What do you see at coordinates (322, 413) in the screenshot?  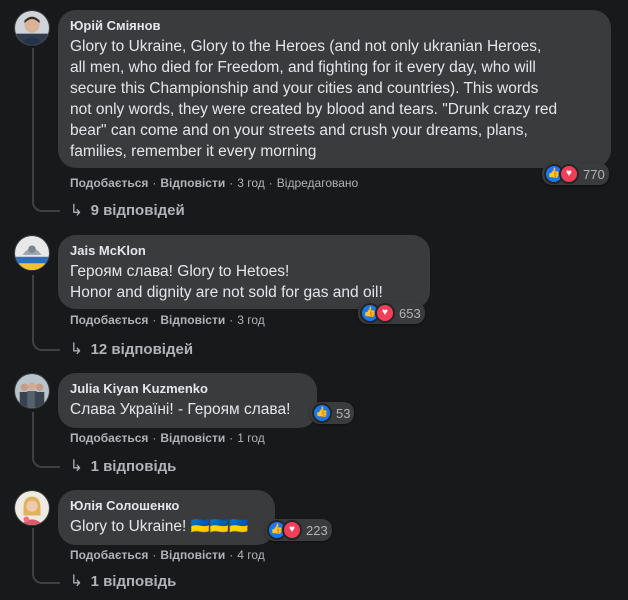 I see `like-reaction-icon: 👍` at bounding box center [322, 413].